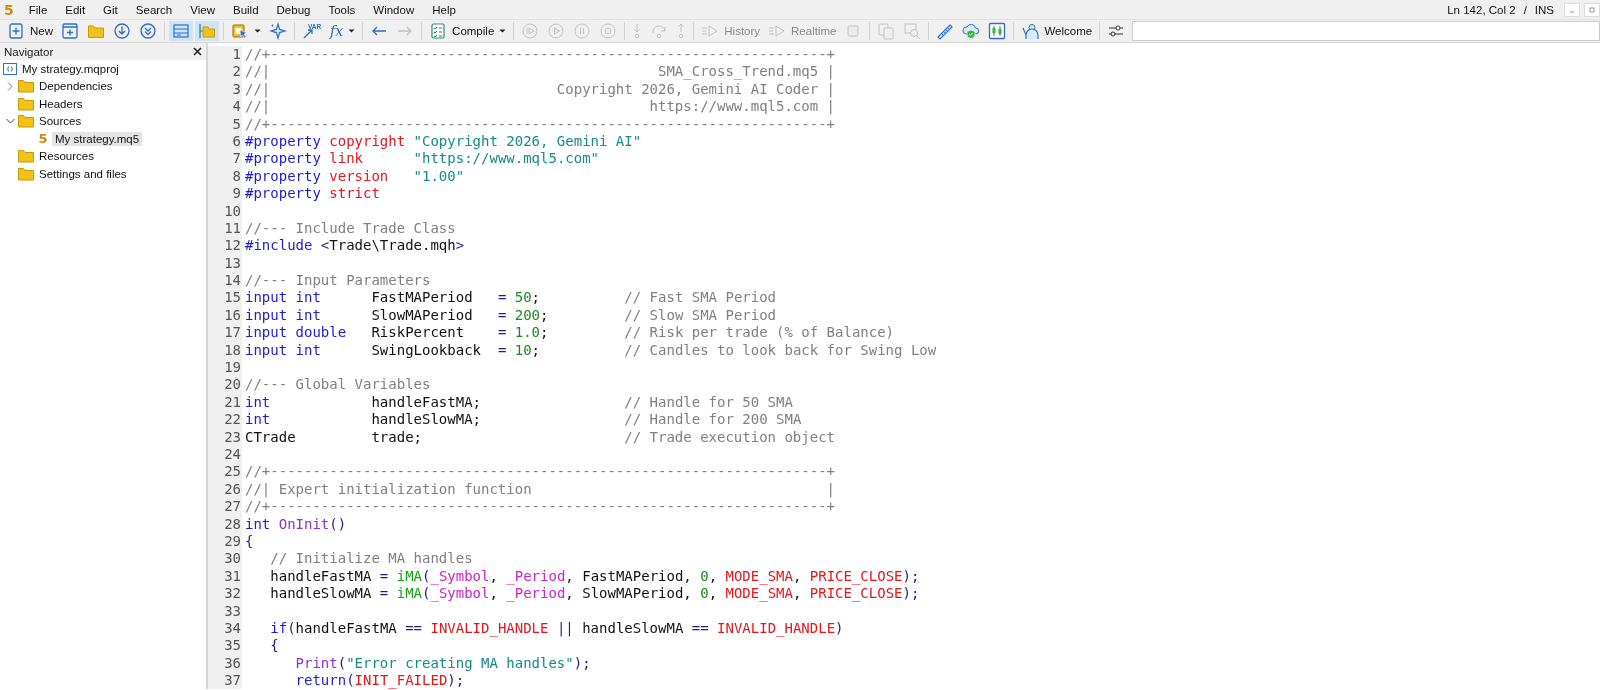 The height and width of the screenshot is (690, 1600). What do you see at coordinates (232, 246) in the screenshot?
I see `line-number: 12` at bounding box center [232, 246].